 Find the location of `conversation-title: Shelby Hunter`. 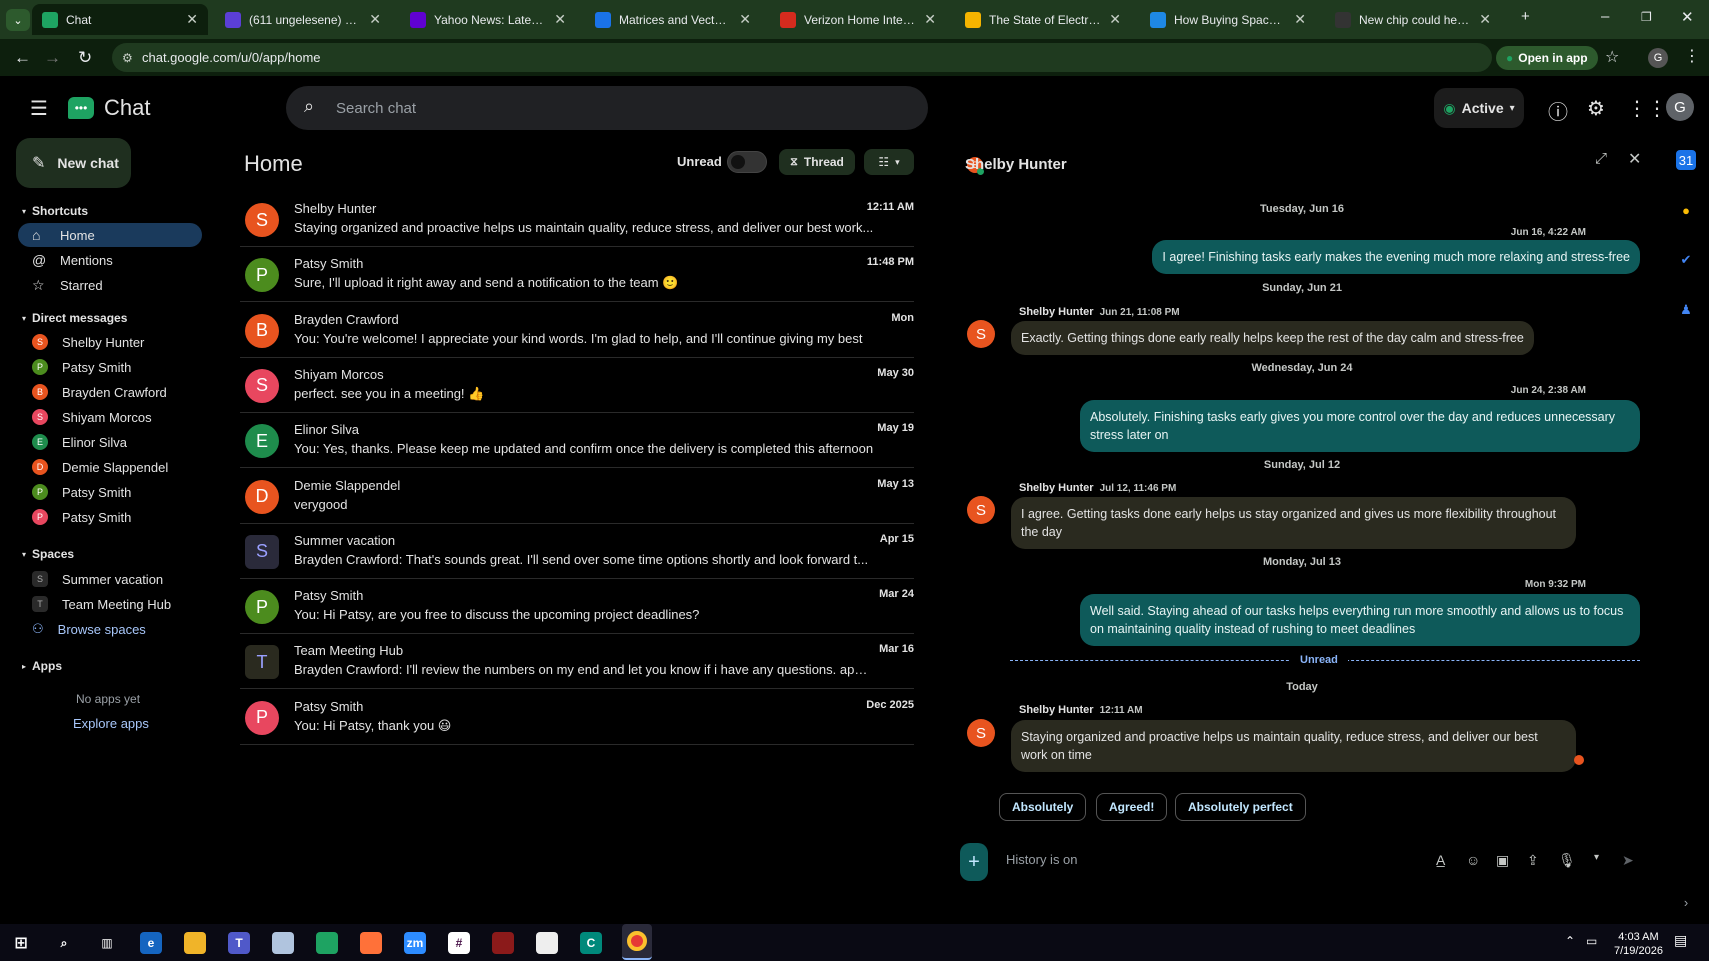

conversation-title: Shelby Hunter is located at coordinates (1016, 164).